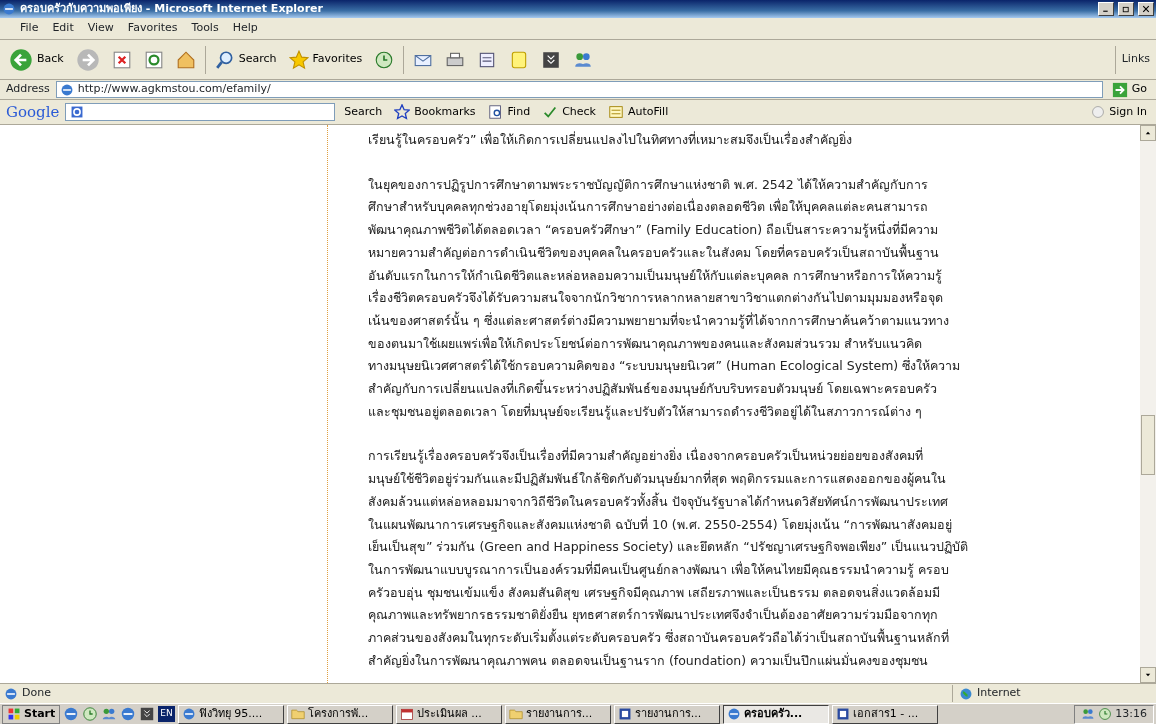 Image resolution: width=1156 pixels, height=724 pixels. Describe the element at coordinates (669, 547) in the screenshot. I see `text-line: เย็นเป็นสุข” ร่วมกัน (Green and Happiness Society) และยึดหลัก “ปรัชญาเศรษฐกิจพอเพียง” เป็นแนวปฏิบัติ` at that location.